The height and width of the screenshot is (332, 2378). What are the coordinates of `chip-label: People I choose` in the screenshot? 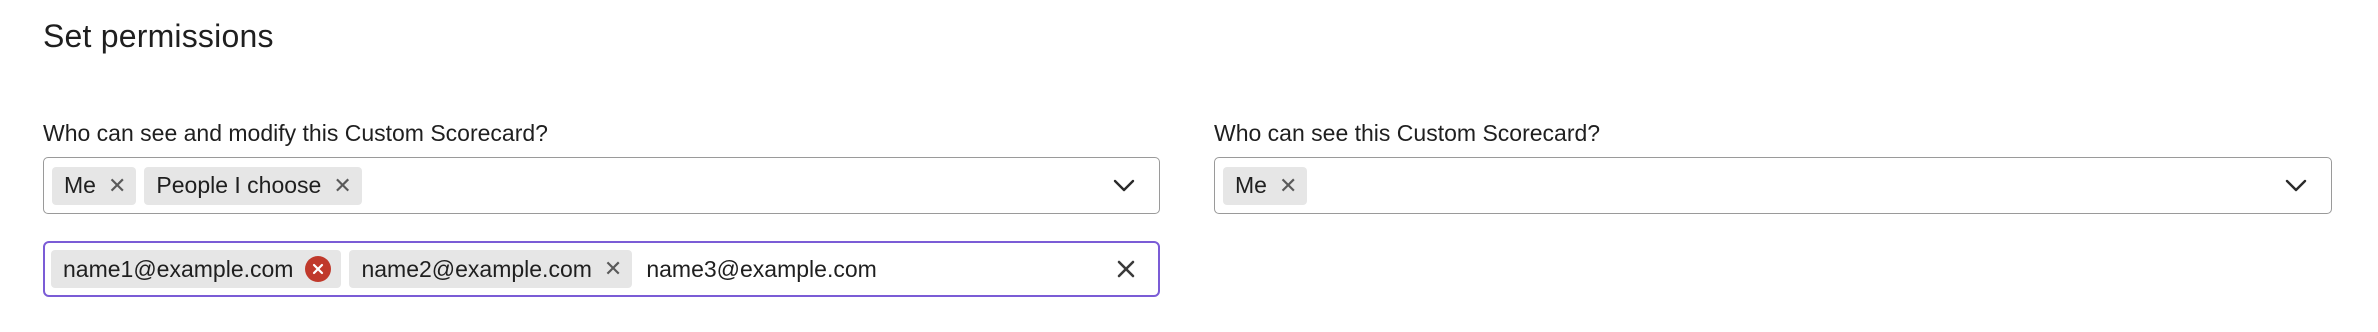 It's located at (239, 185).